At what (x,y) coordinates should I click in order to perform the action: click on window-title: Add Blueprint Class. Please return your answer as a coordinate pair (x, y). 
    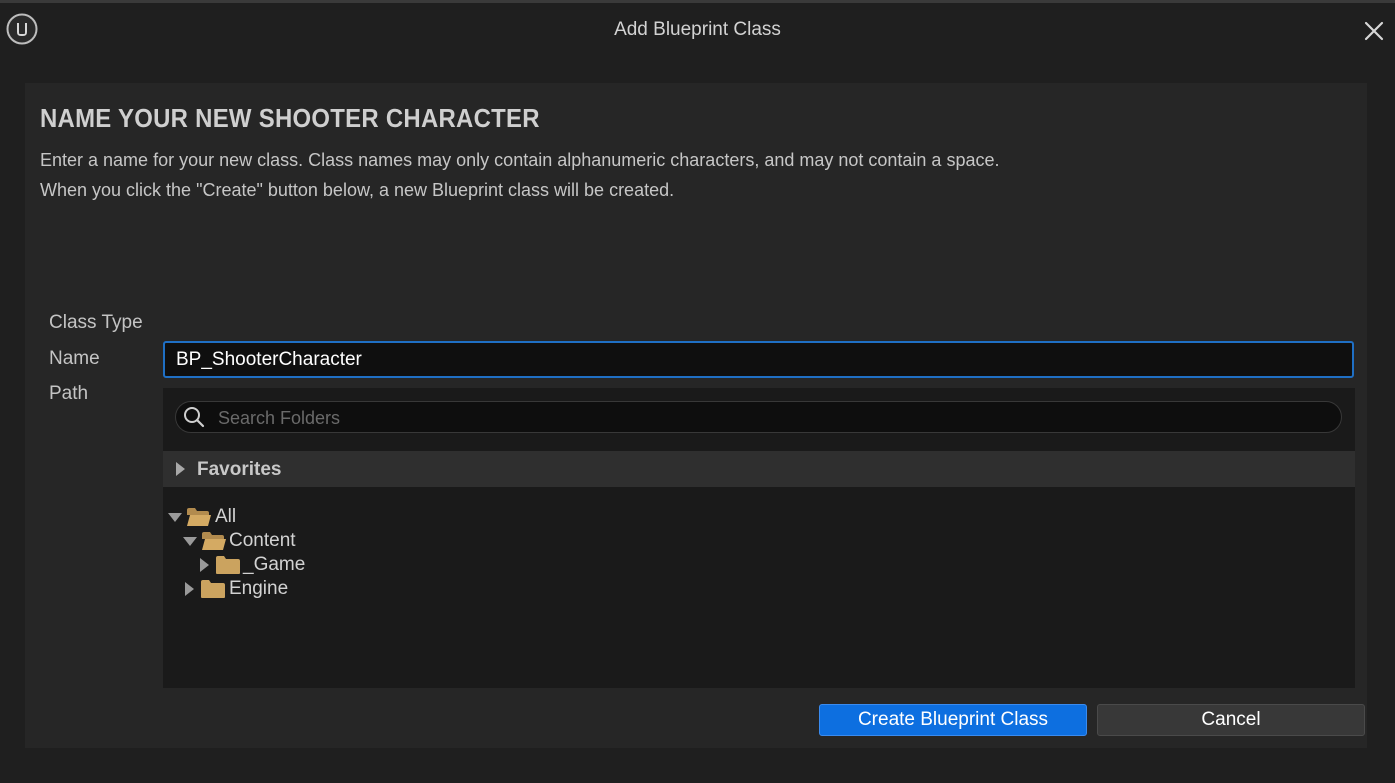
    Looking at the image, I should click on (697, 29).